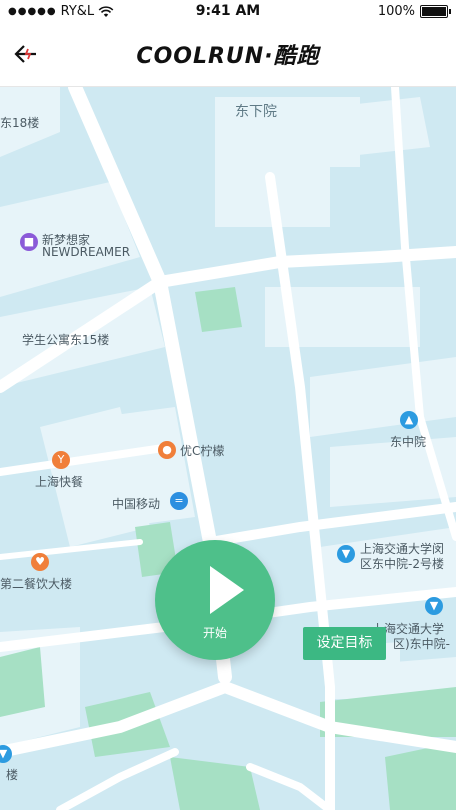 The height and width of the screenshot is (810, 456). What do you see at coordinates (435, 11) in the screenshot?
I see `battery-icon` at bounding box center [435, 11].